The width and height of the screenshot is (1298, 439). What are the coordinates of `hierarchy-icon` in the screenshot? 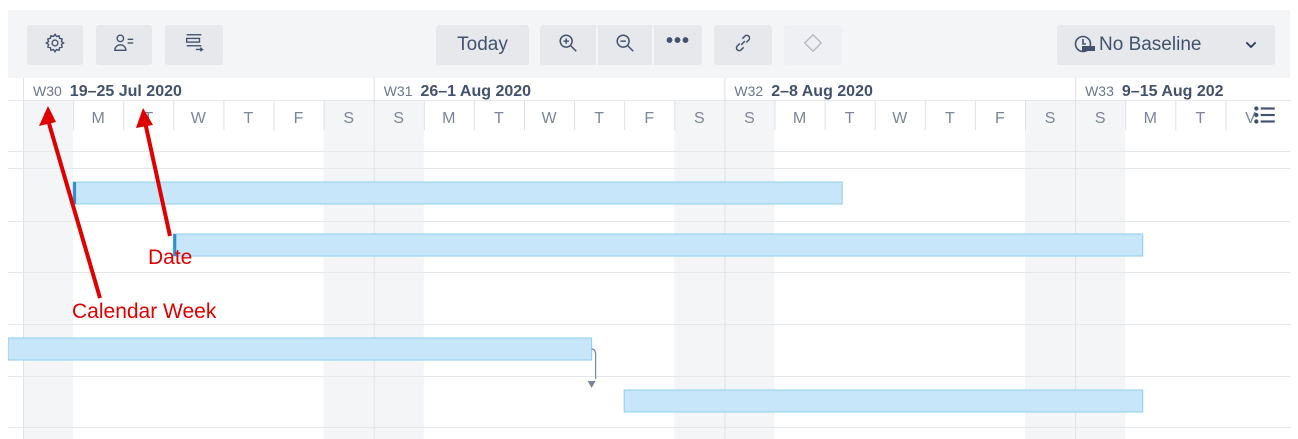 It's located at (194, 45).